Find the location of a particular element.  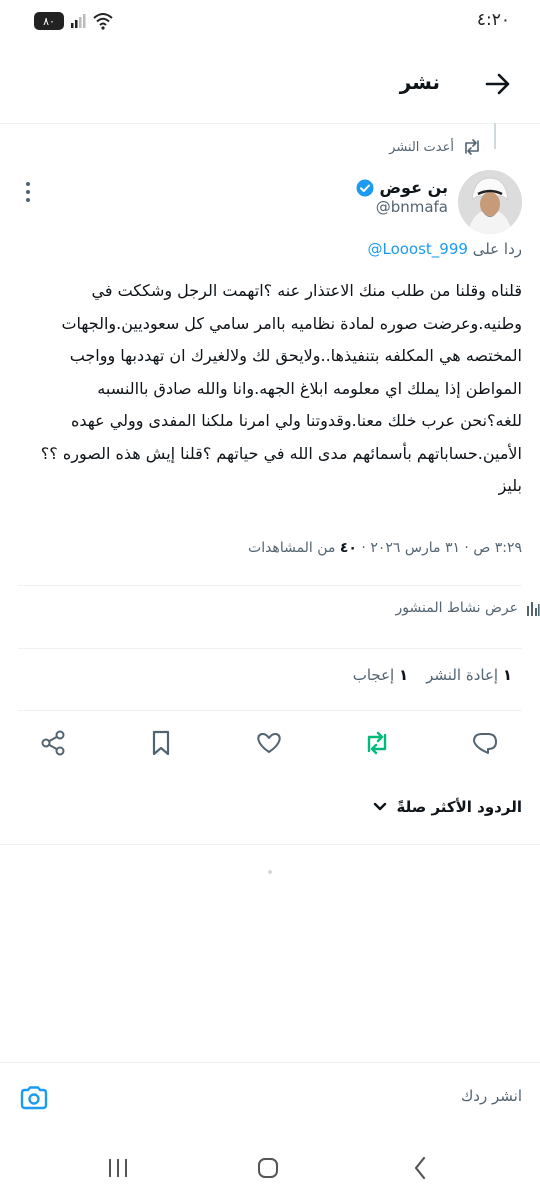

arrow-icon is located at coordinates (497, 84).